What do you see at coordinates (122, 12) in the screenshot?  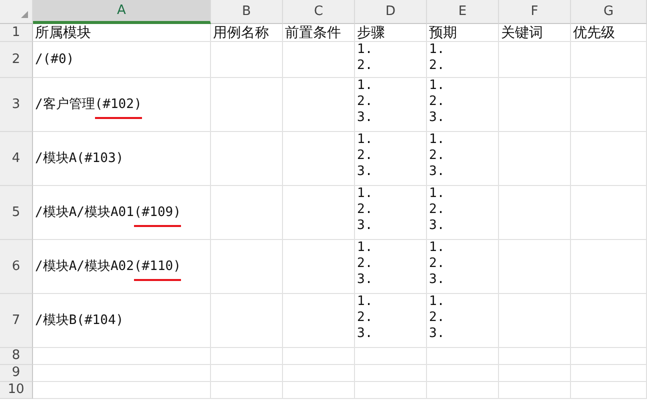 I see `column-header: A` at bounding box center [122, 12].